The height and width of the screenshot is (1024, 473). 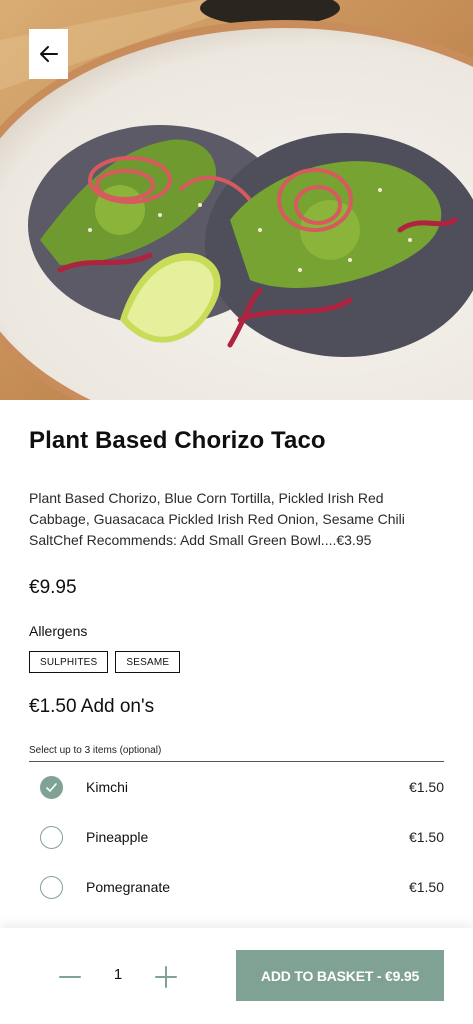 I want to click on allergen-tags: SULPHITES SESAME, so click(x=105, y=662).